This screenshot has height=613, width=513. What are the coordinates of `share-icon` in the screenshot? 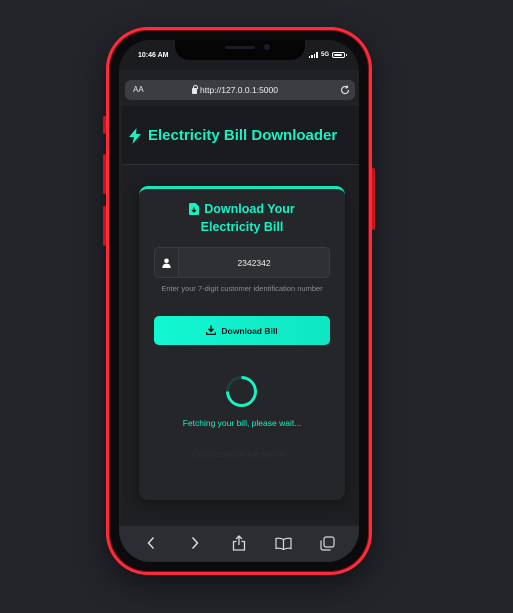 It's located at (239, 543).